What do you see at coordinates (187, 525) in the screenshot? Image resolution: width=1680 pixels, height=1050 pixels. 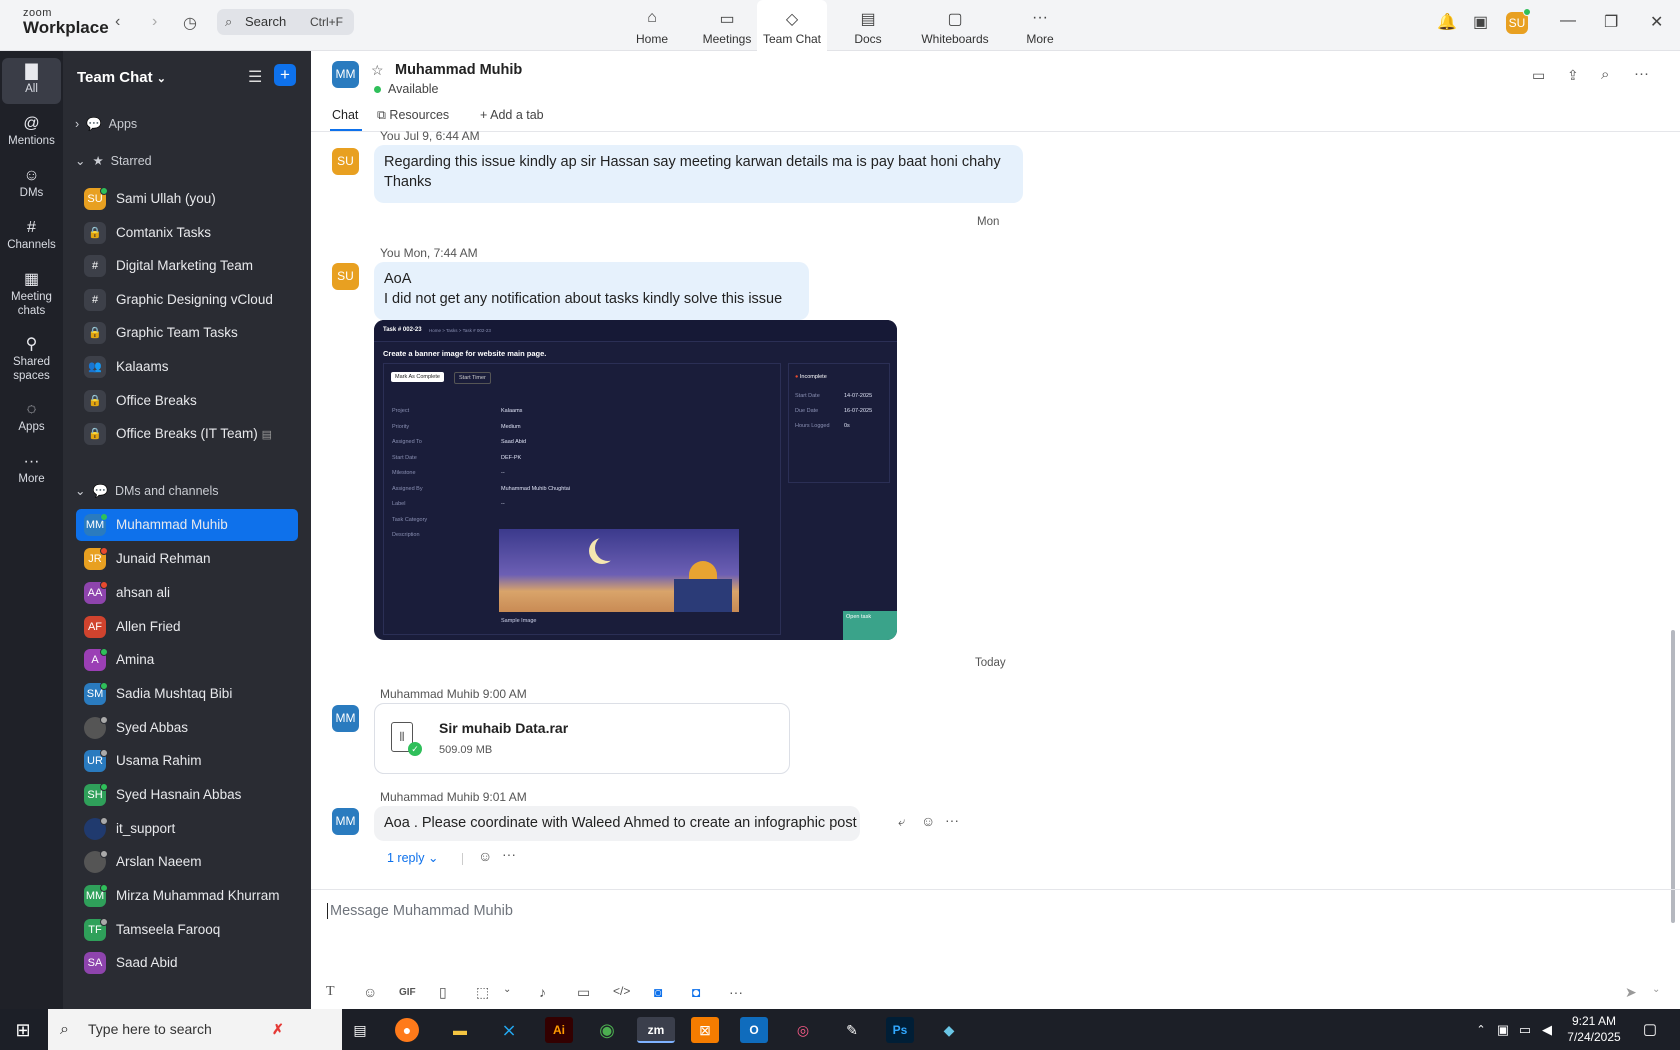 I see `sidebar-item-muhammad-muhib: MM Muhammad Muhib` at bounding box center [187, 525].